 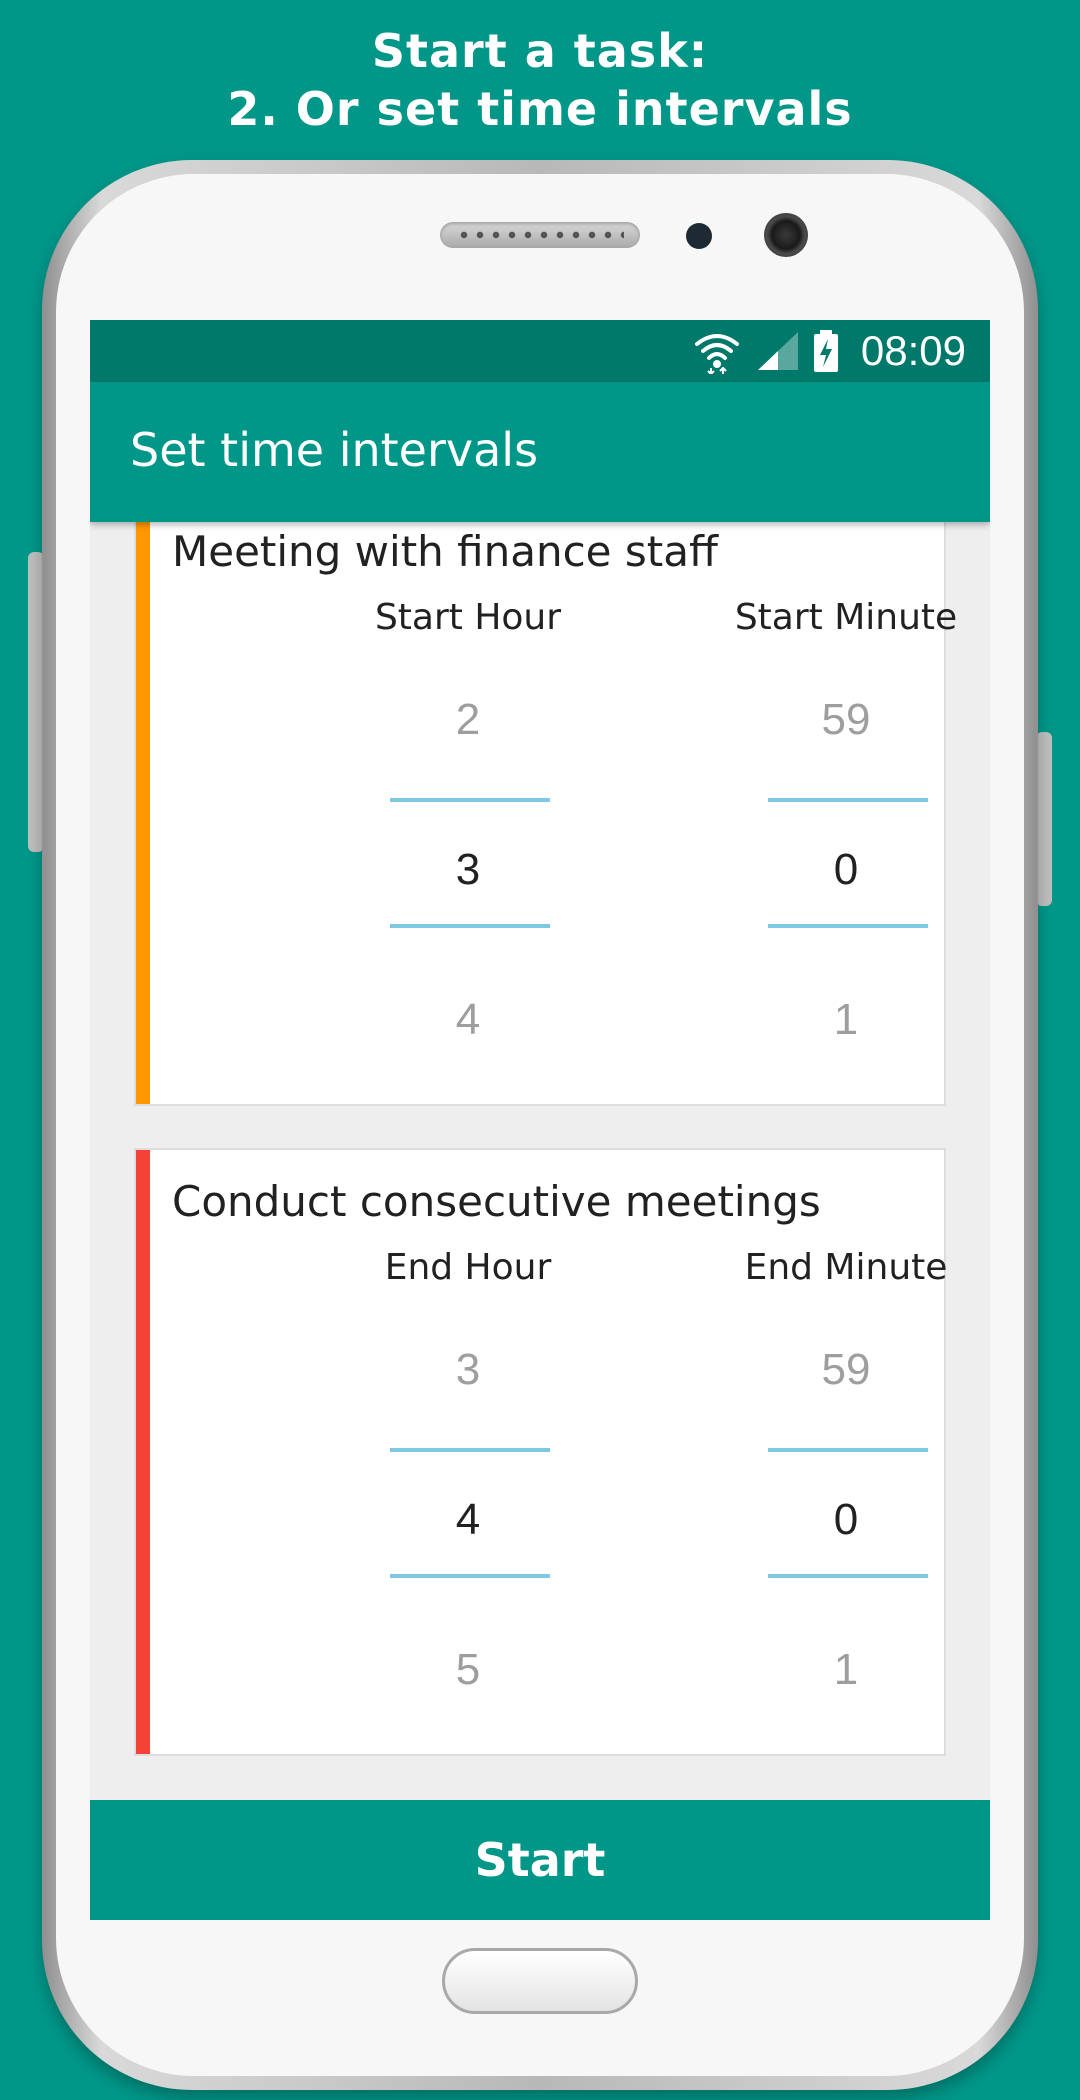 What do you see at coordinates (843, 1454) in the screenshot?
I see `end-minute-picker: End Minute 59 0 1` at bounding box center [843, 1454].